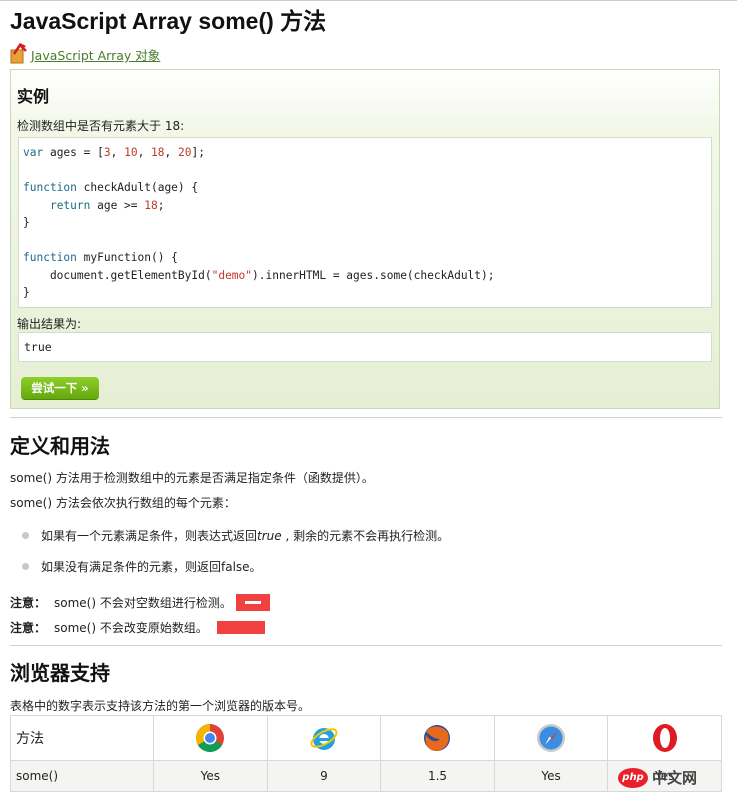  I want to click on chrome-icon, so click(210, 738).